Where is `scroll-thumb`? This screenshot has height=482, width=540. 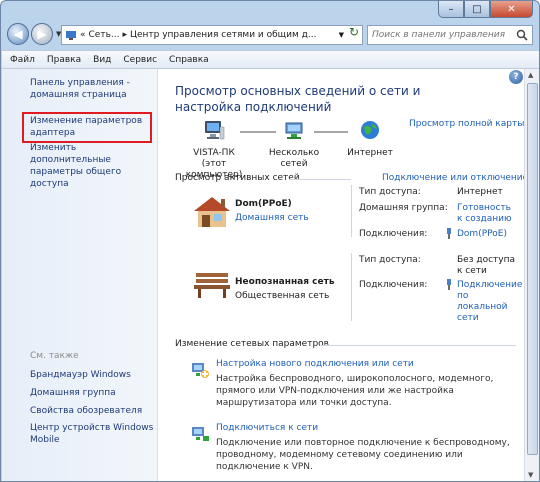
scroll-thumb is located at coordinates (532, 269).